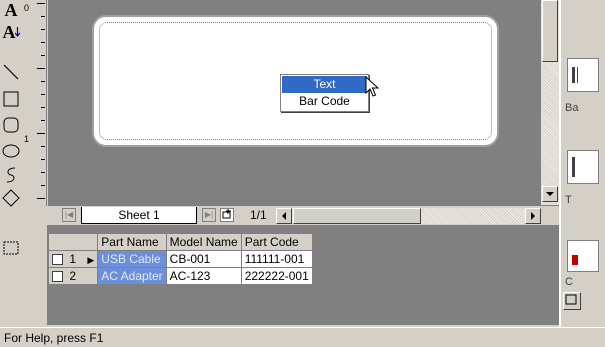 Image resolution: width=605 pixels, height=347 pixels. Describe the element at coordinates (34, 275) in the screenshot. I see `grid-side-panel` at that location.